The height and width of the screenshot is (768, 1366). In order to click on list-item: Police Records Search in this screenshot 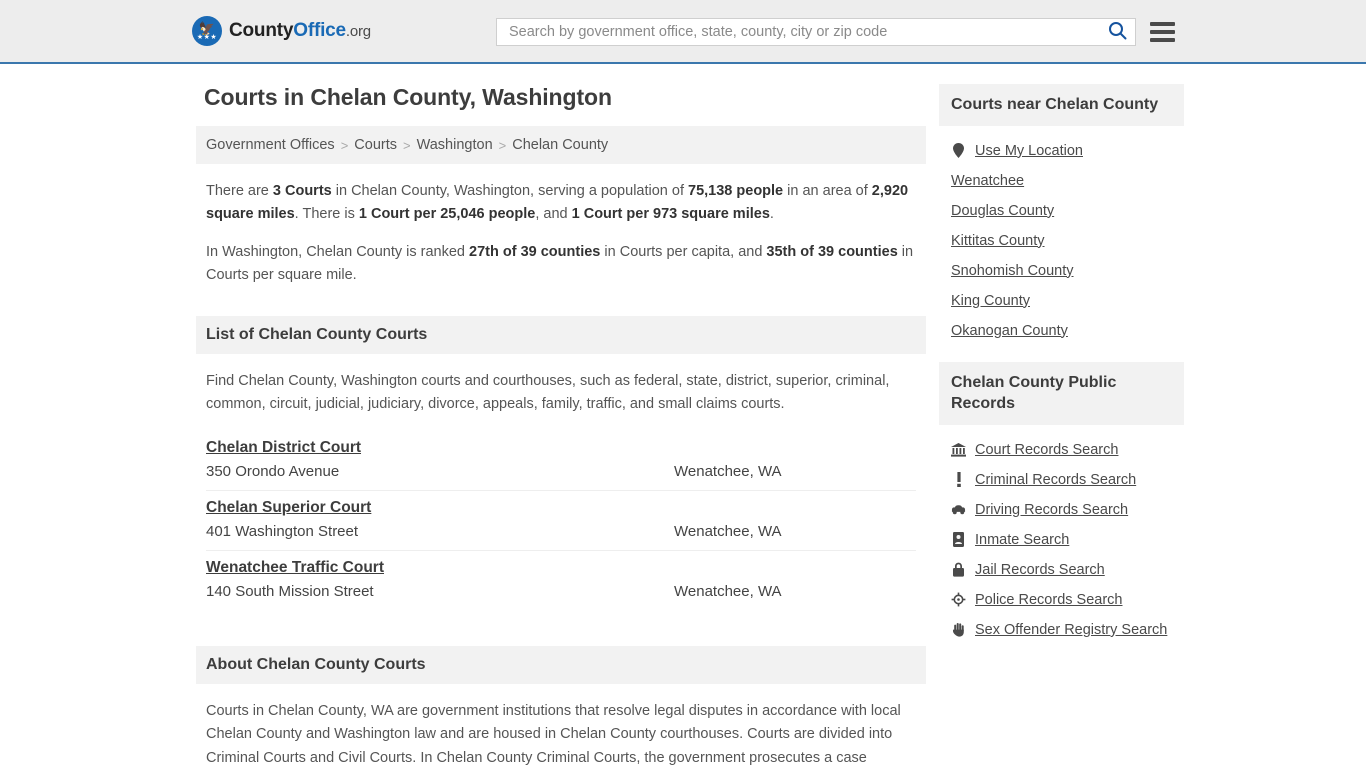, I will do `click(1061, 600)`.